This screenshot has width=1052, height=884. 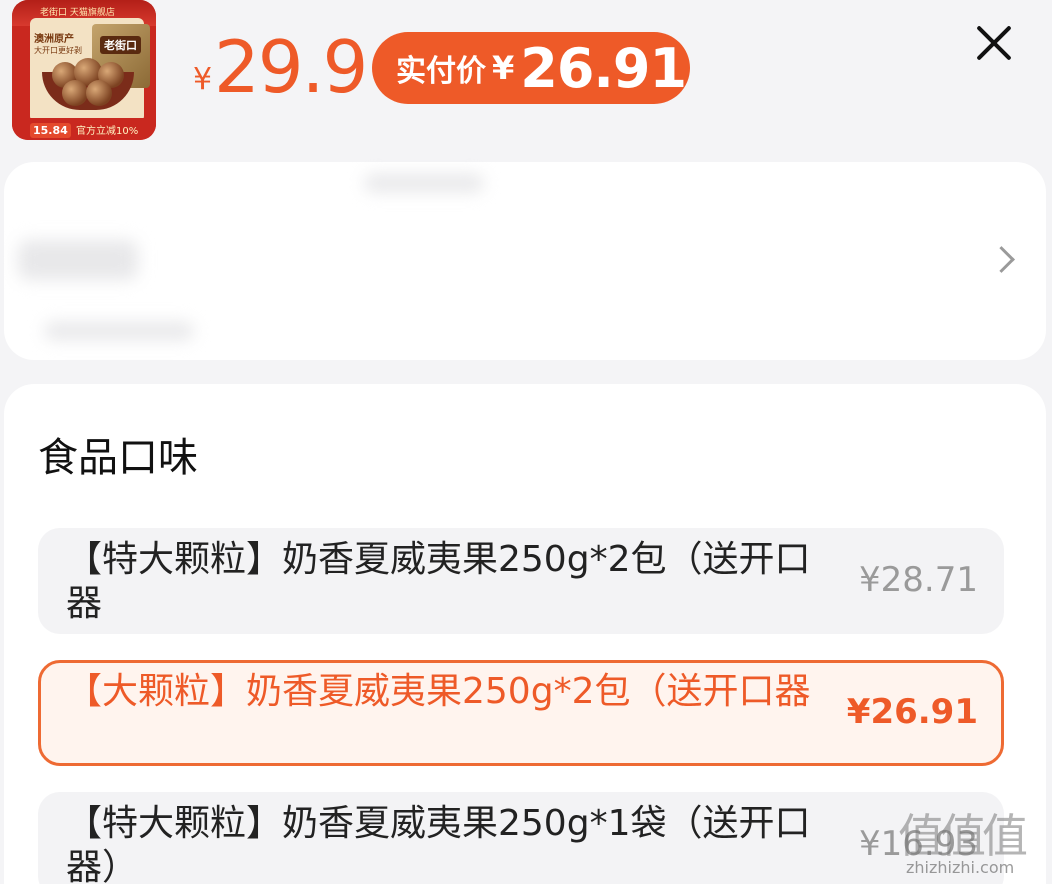 What do you see at coordinates (994, 42) in the screenshot?
I see `close-icon` at bounding box center [994, 42].